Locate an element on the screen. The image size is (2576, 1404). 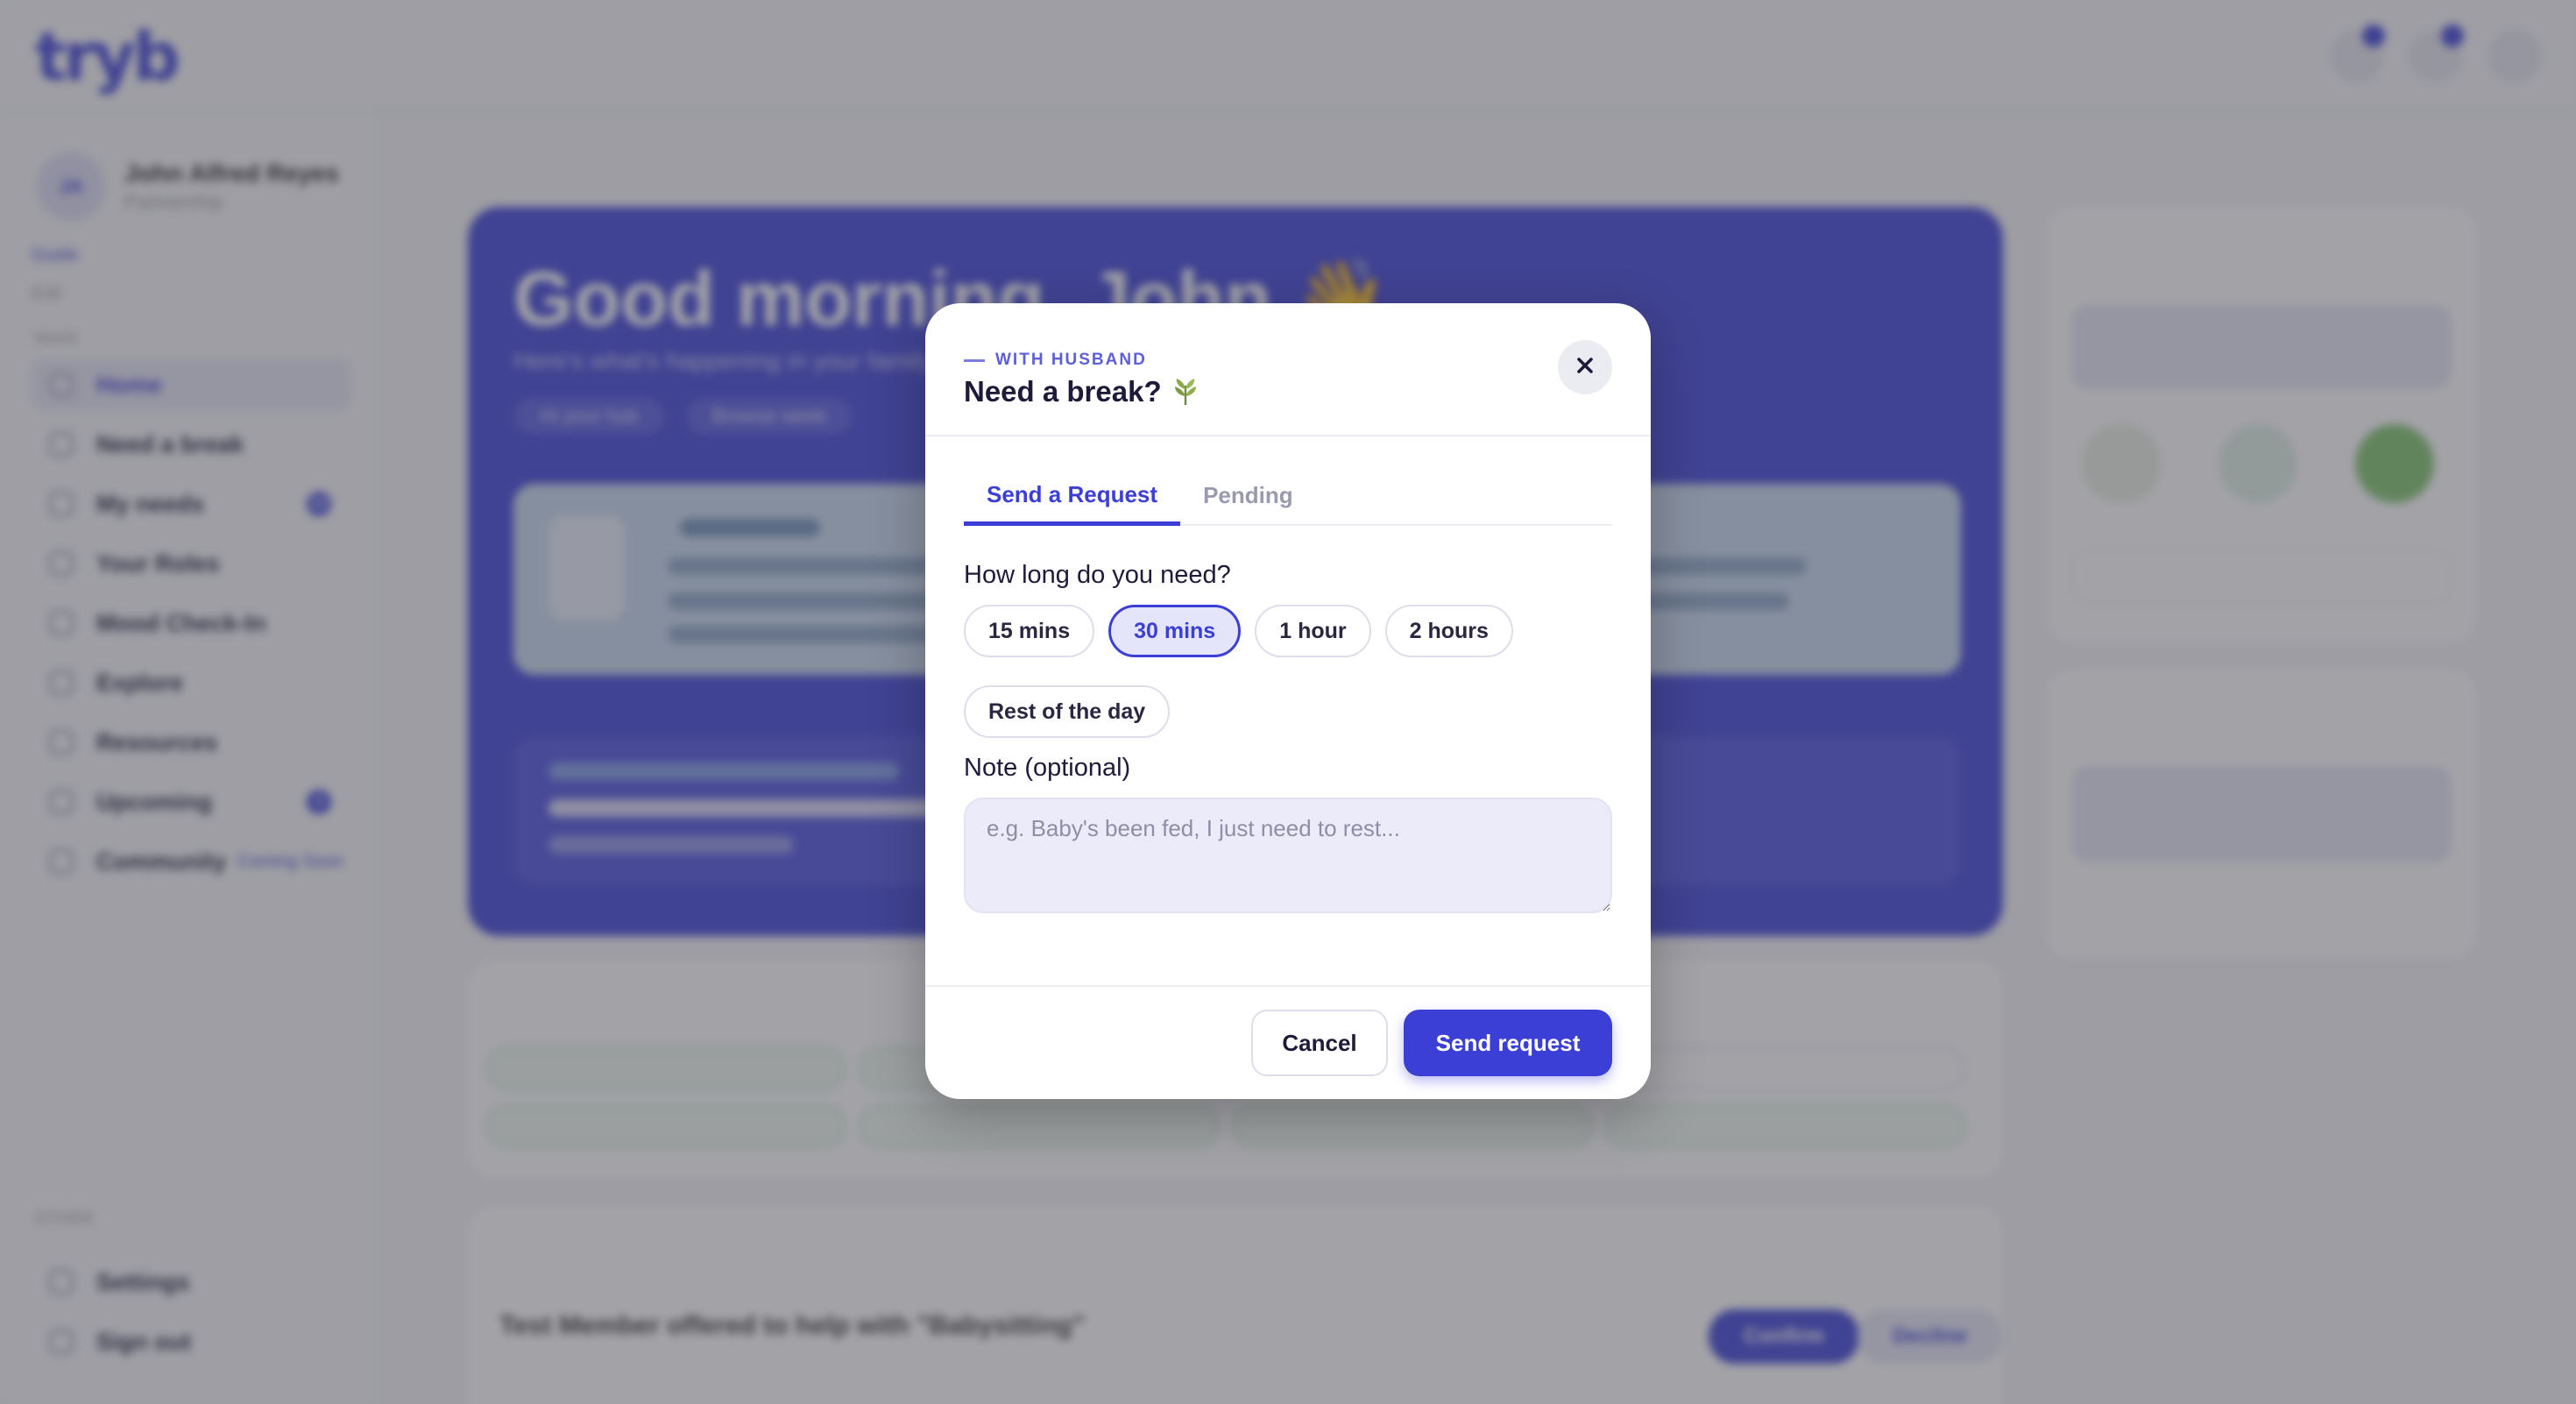
send-request-button: Send request is located at coordinates (1508, 1043).